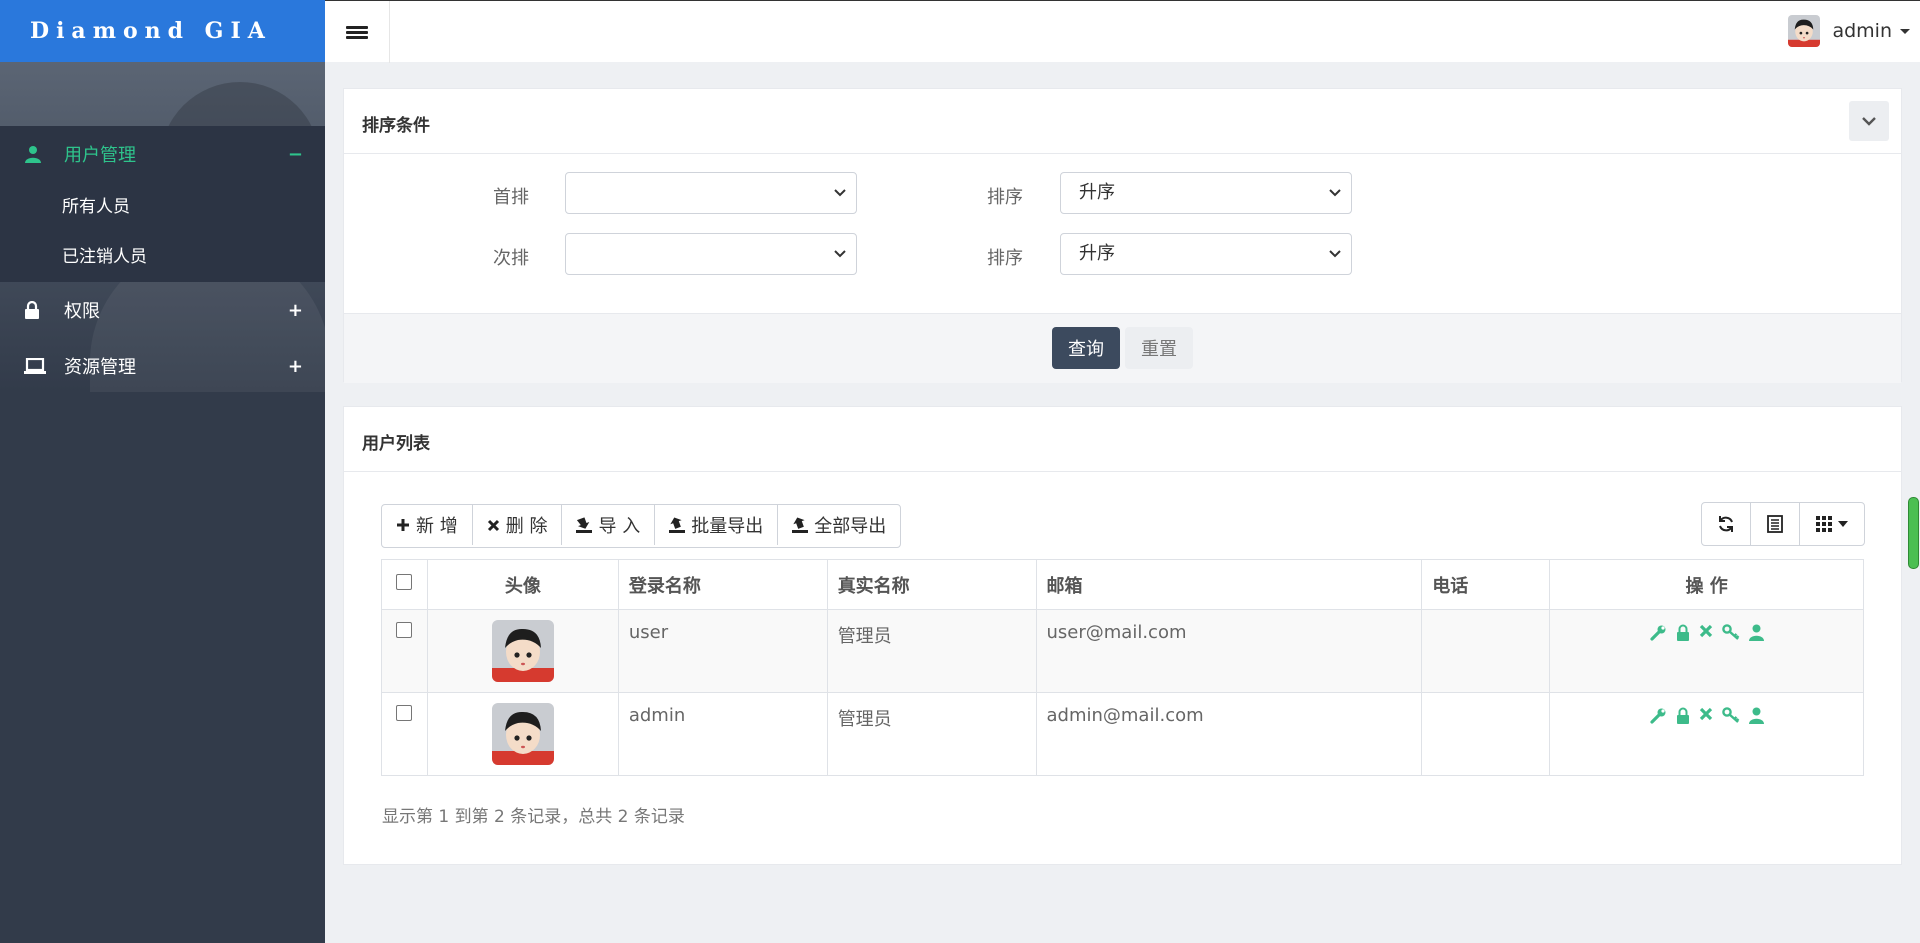  I want to click on select-all-checkbox, so click(404, 582).